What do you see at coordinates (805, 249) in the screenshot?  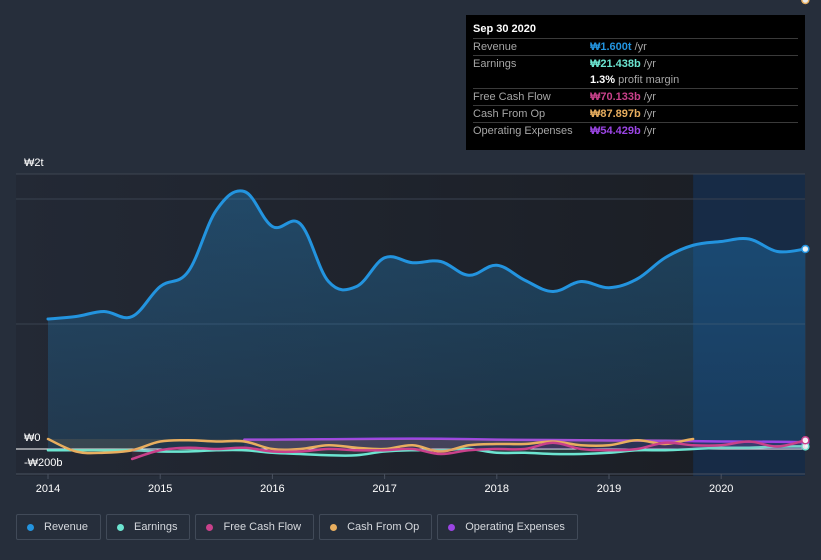 I see `revenue-end-marker` at bounding box center [805, 249].